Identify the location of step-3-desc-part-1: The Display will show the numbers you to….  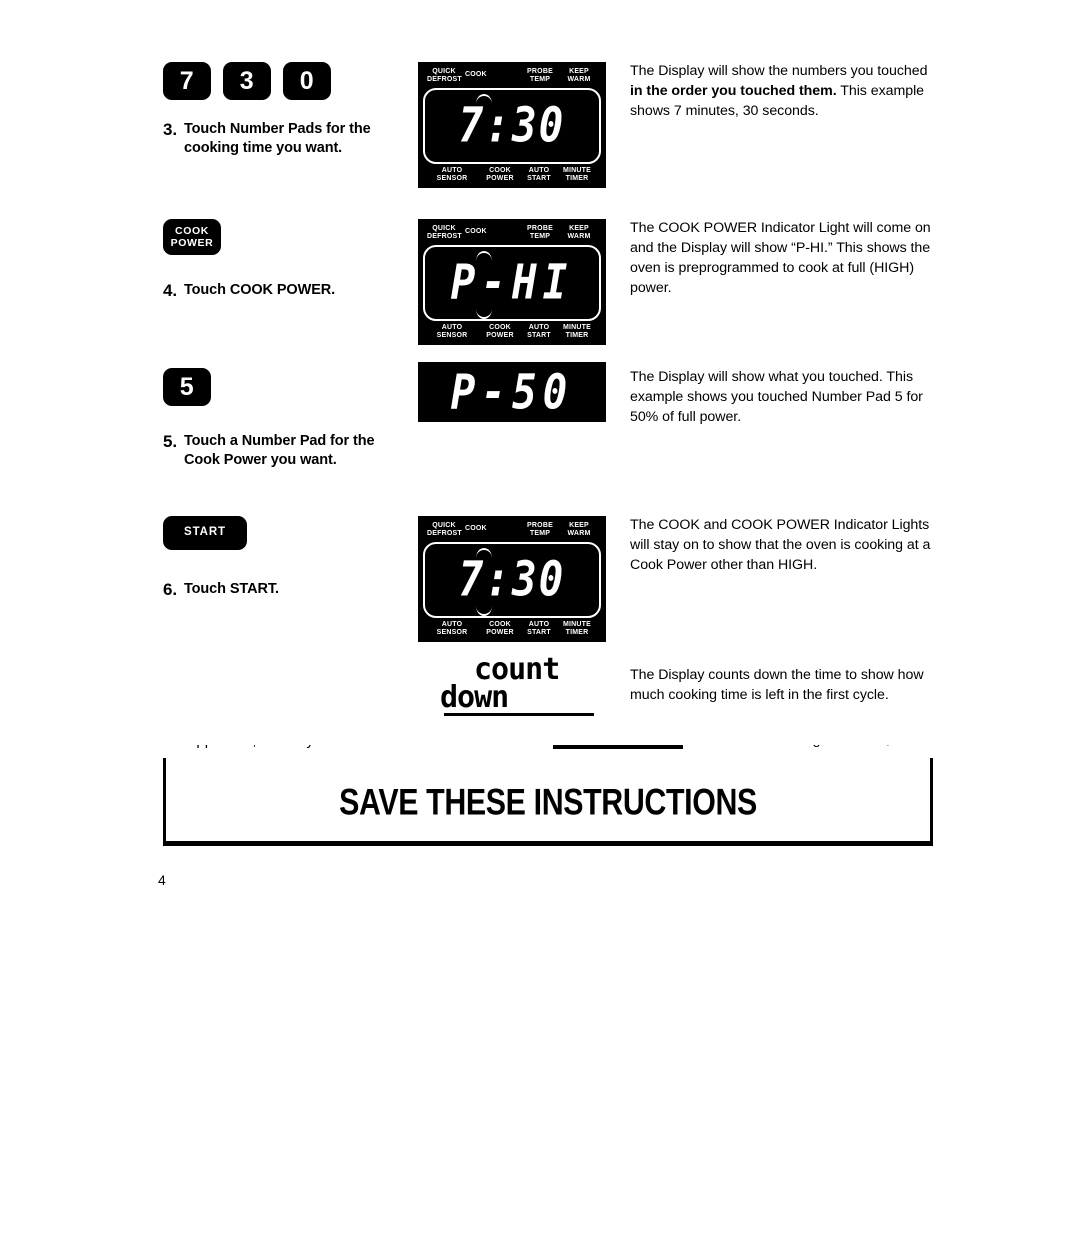
(779, 71).